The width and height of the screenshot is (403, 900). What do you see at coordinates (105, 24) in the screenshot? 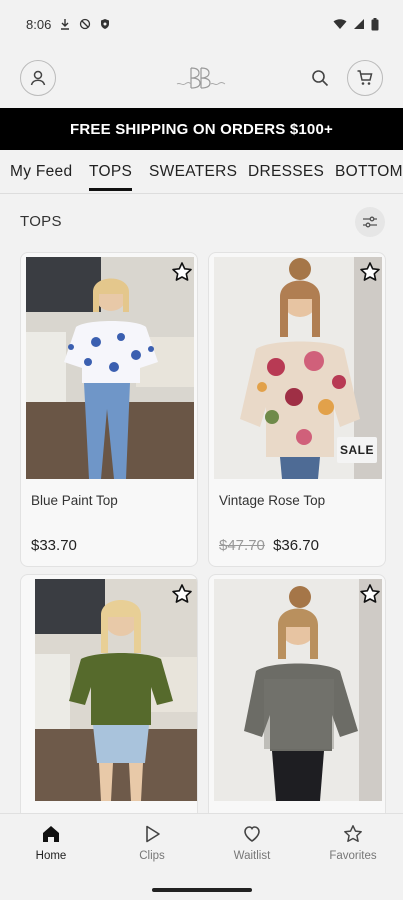
I see `shield-icon` at bounding box center [105, 24].